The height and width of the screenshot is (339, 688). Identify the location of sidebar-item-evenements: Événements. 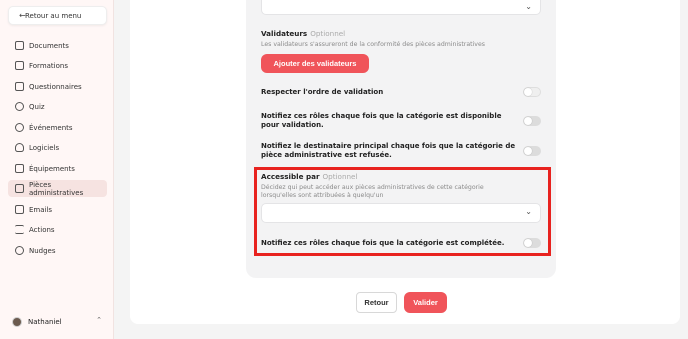
(57, 127).